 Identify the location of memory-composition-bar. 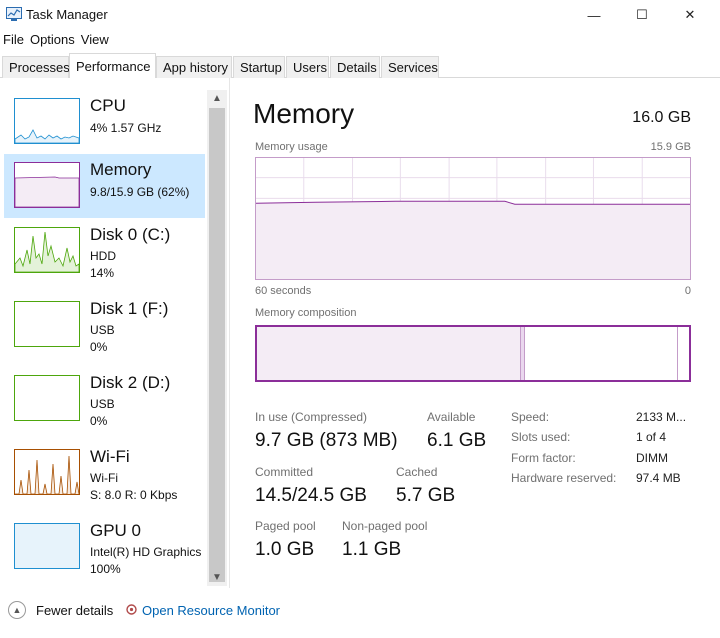
(473, 353).